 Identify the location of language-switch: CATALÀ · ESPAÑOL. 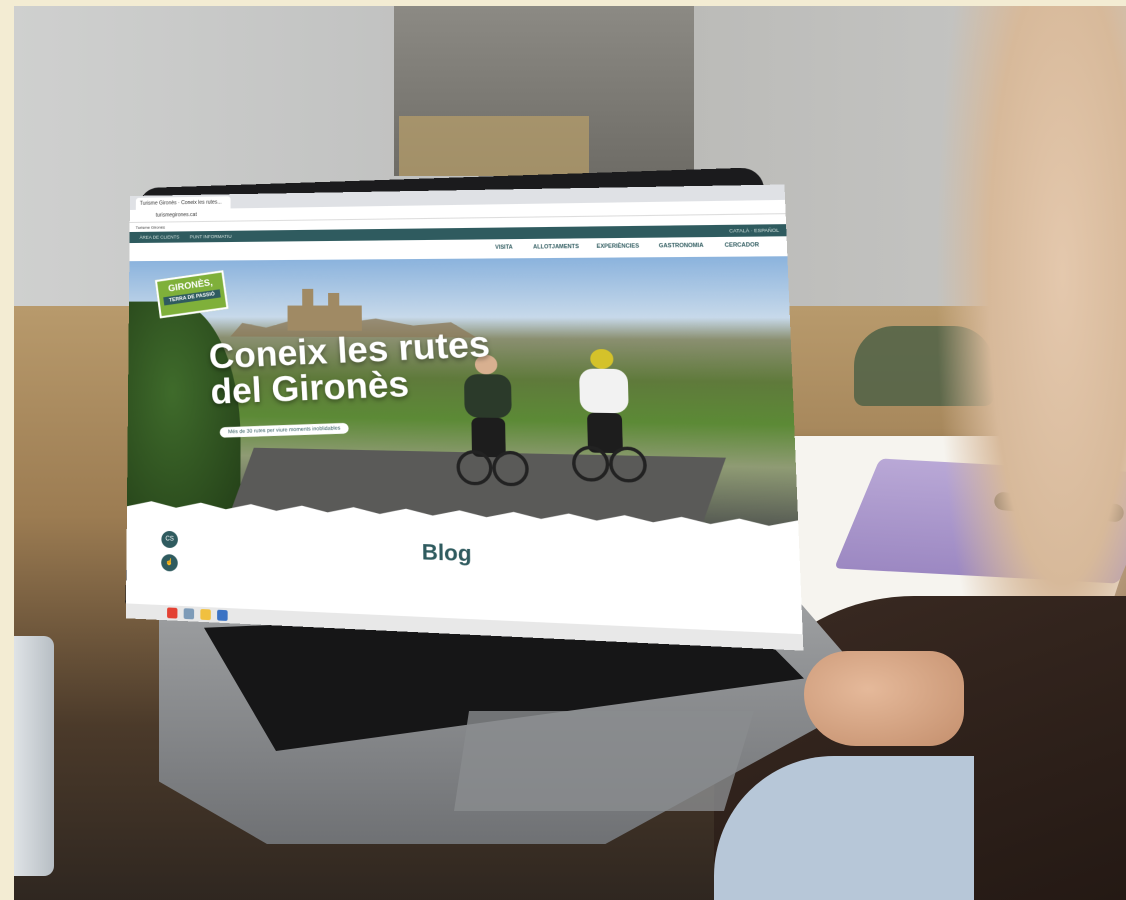
(754, 230).